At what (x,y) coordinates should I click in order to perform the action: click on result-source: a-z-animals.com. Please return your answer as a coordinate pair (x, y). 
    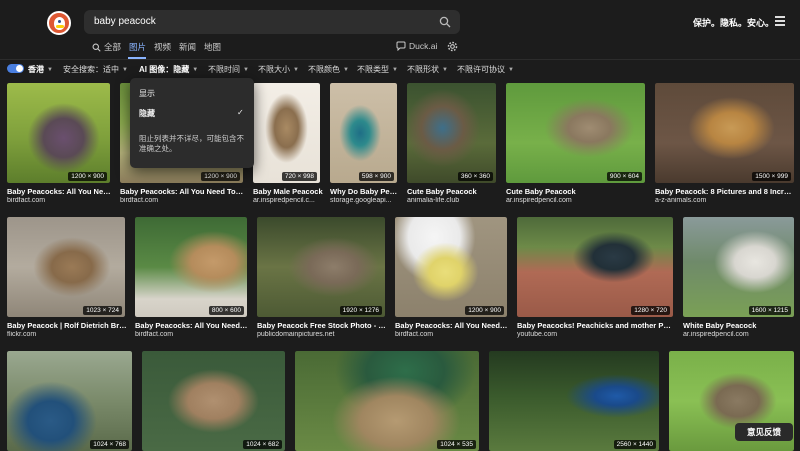
    Looking at the image, I should click on (725, 200).